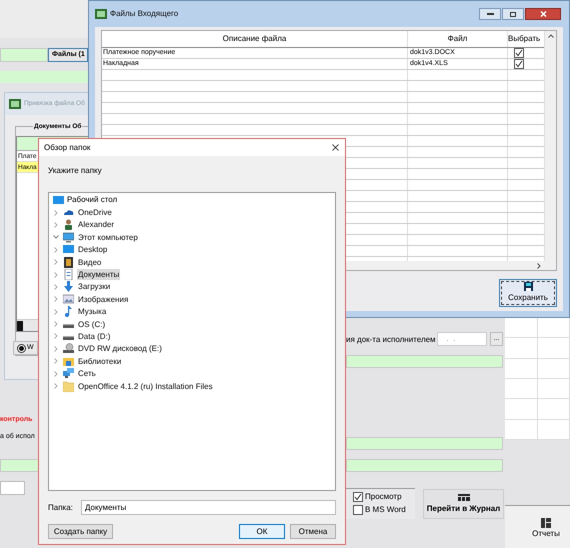 The height and width of the screenshot is (548, 570). What do you see at coordinates (68, 374) in the screenshot?
I see `network-icon` at bounding box center [68, 374].